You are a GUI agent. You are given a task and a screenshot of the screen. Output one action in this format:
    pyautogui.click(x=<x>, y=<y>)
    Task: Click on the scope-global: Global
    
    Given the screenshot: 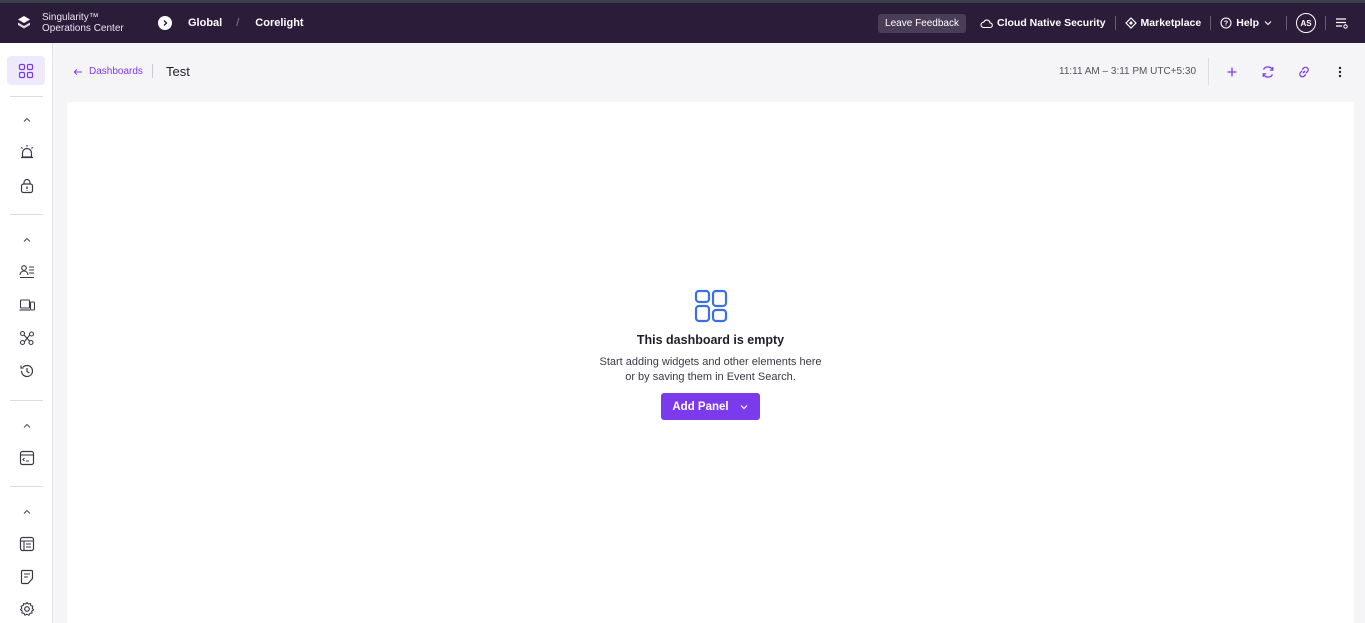 What is the action you would take?
    pyautogui.click(x=205, y=23)
    